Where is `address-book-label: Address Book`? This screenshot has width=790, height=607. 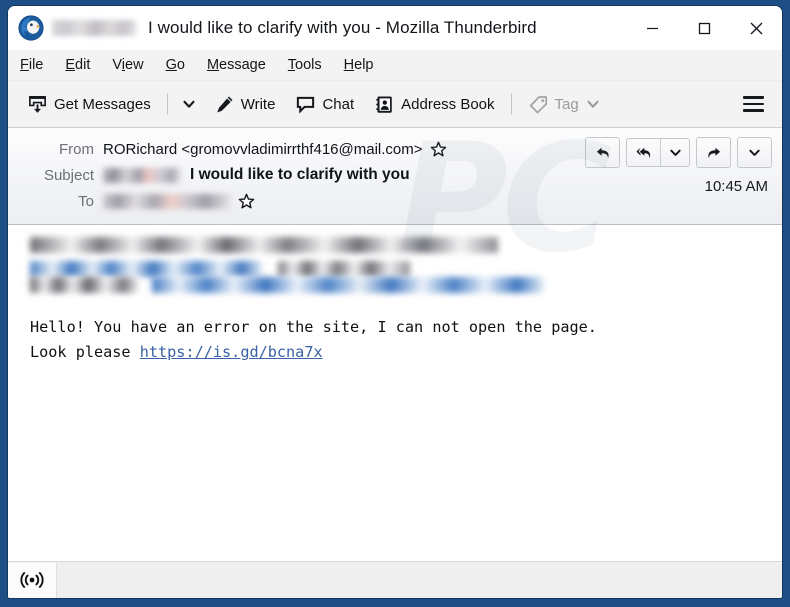 address-book-label: Address Book is located at coordinates (448, 104).